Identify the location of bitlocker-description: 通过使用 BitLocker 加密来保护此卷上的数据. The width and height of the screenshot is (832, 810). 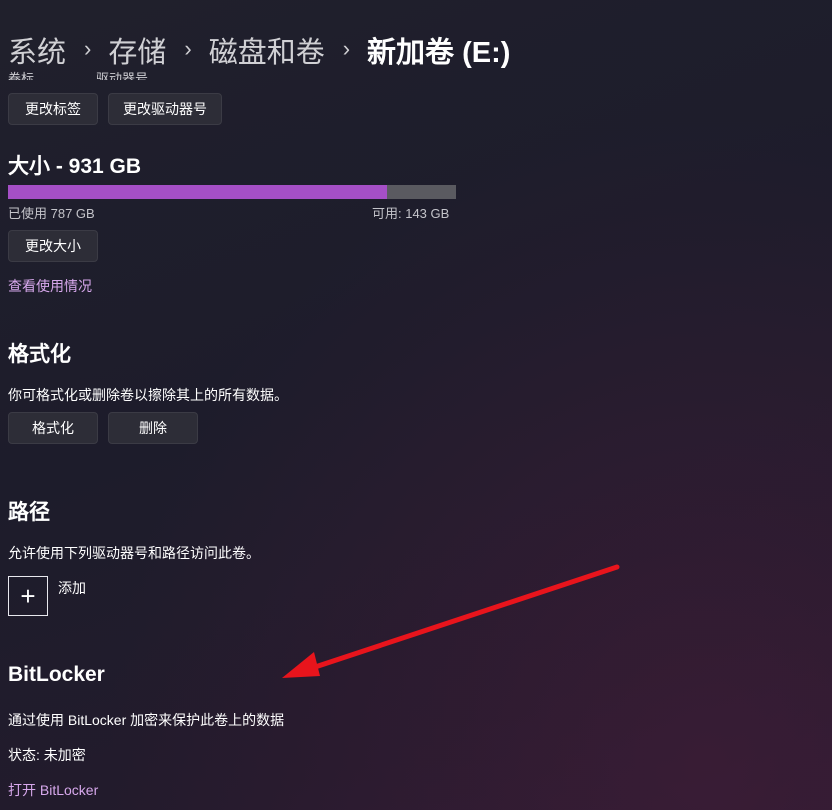
(146, 720).